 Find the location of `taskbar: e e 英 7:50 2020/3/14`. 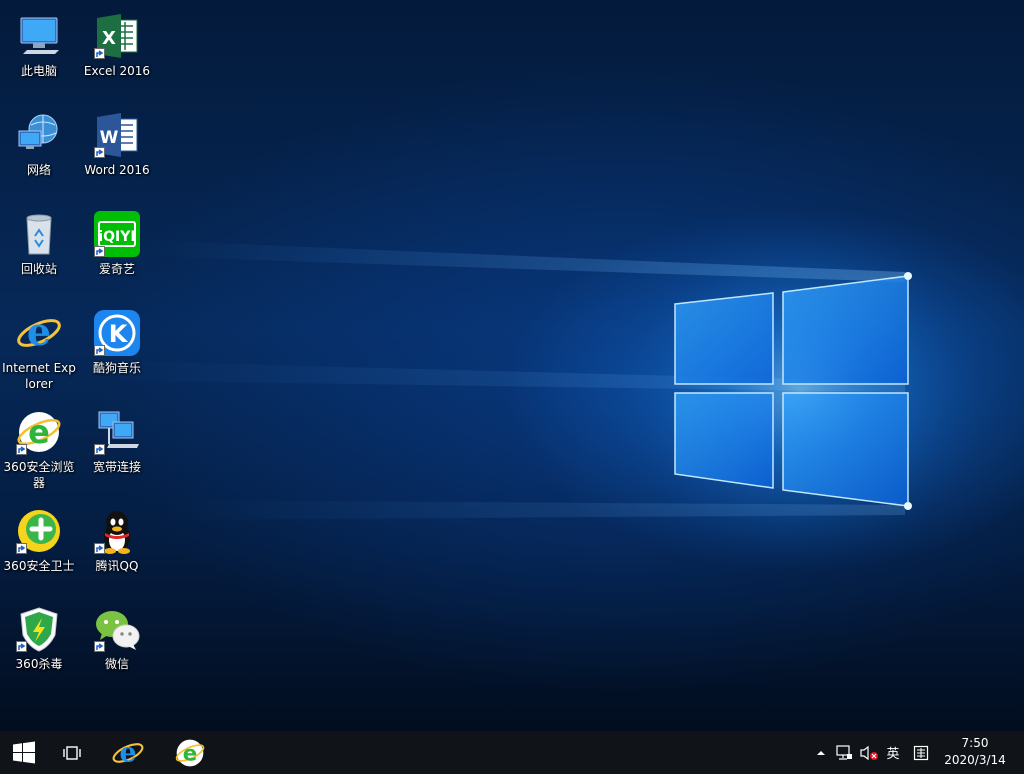

taskbar: e e 英 7:50 2020/3/14 is located at coordinates (512, 752).